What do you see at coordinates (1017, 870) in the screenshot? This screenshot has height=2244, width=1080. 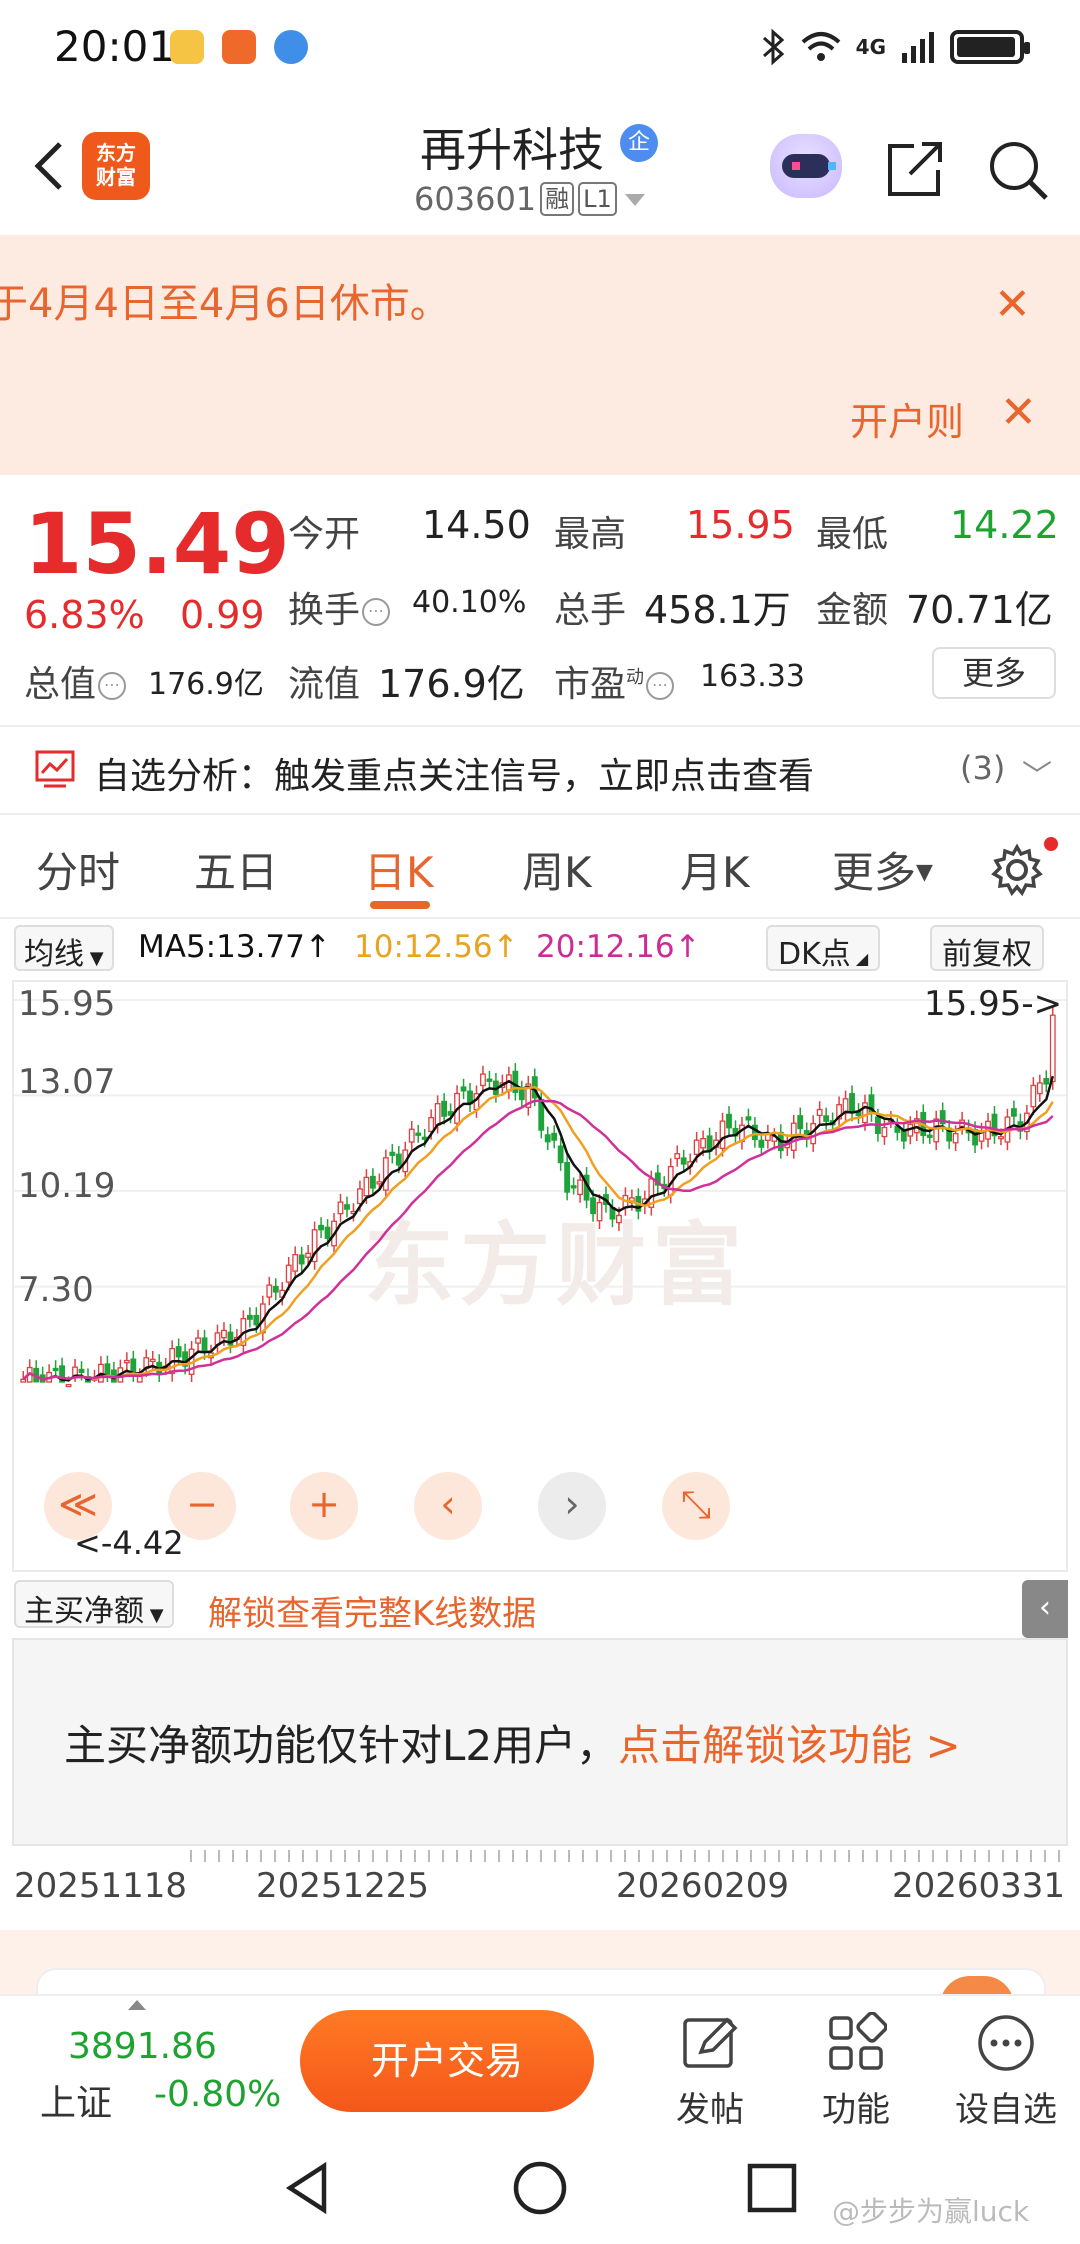 I see `gear-icon` at bounding box center [1017, 870].